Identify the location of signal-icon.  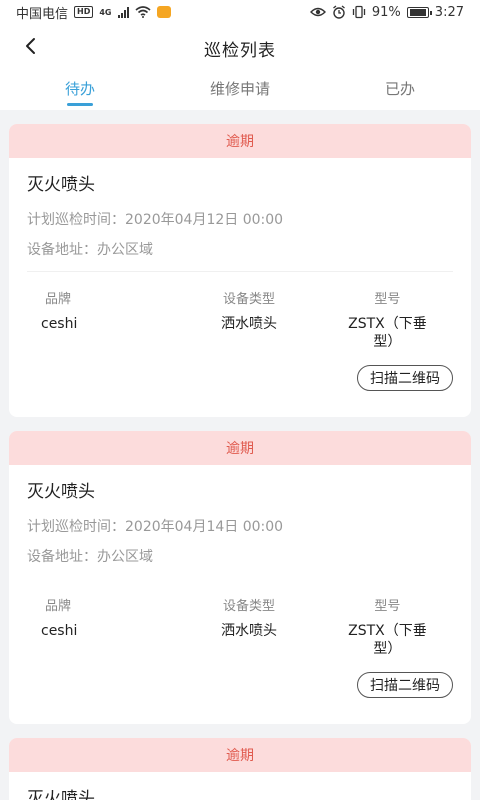
(123, 12).